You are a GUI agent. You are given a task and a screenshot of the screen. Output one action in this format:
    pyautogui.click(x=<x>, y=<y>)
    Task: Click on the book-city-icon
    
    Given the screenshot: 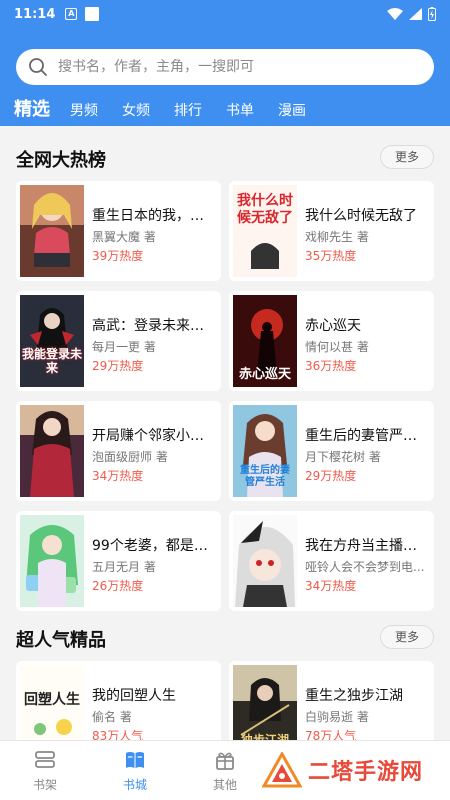 What is the action you would take?
    pyautogui.click(x=135, y=760)
    